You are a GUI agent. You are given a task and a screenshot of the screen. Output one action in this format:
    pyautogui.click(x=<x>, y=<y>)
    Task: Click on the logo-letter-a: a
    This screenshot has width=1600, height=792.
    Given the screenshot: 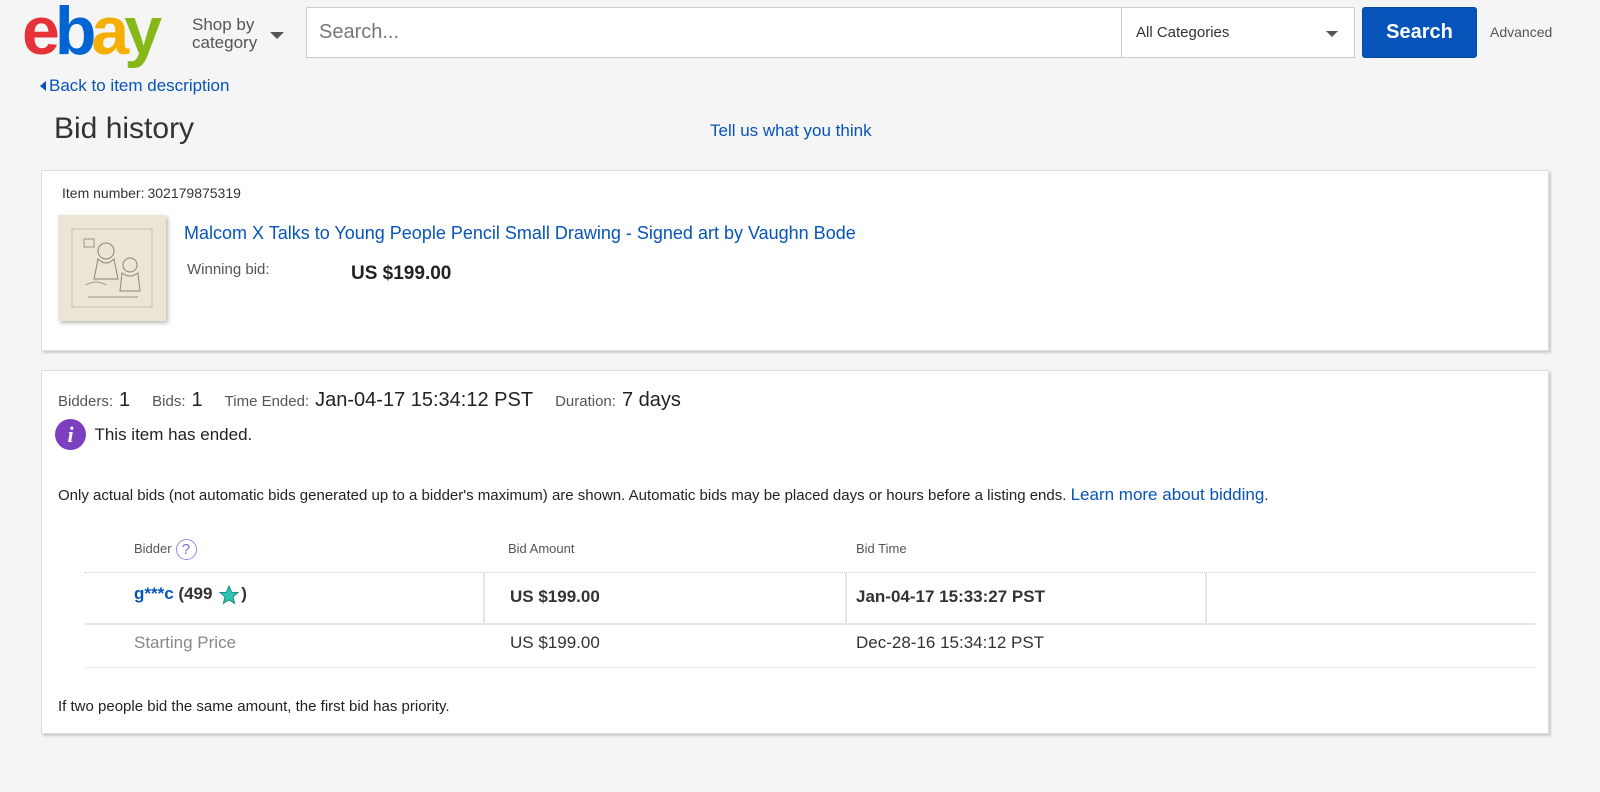 What is the action you would take?
    pyautogui.click(x=110, y=34)
    